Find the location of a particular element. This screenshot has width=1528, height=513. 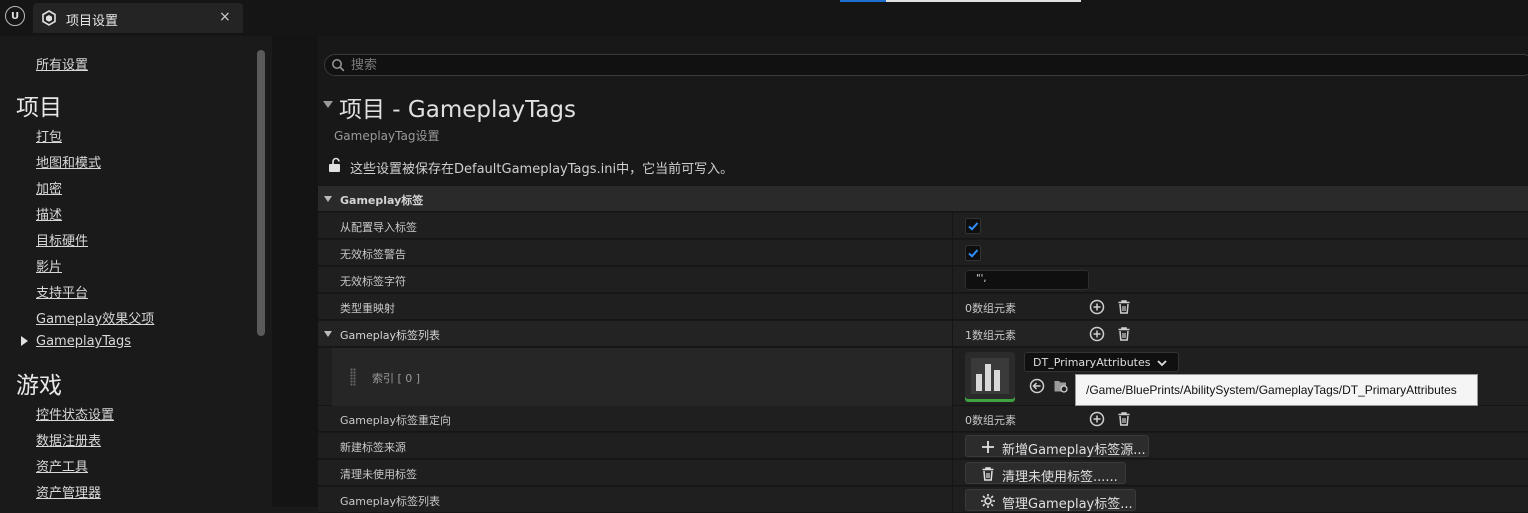

row-tag-table-list: Gameplay标签列表 1数组元素 is located at coordinates (923, 334).